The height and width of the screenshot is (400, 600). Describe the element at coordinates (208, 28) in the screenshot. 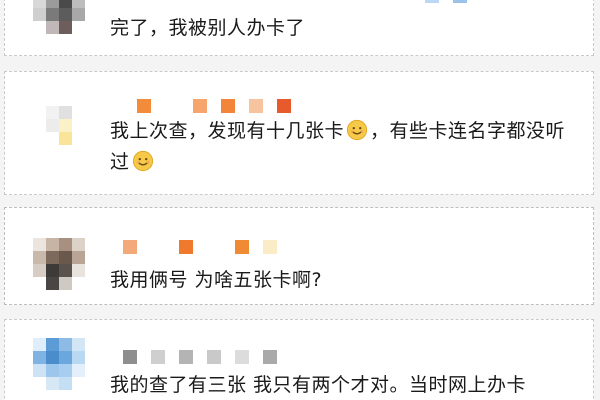

I see `comment-text: 完了，我被别人办卡了` at that location.